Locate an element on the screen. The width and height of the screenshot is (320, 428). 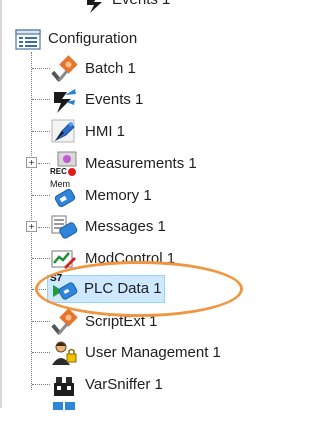
tree-item-label: Messages 1 is located at coordinates (125, 226).